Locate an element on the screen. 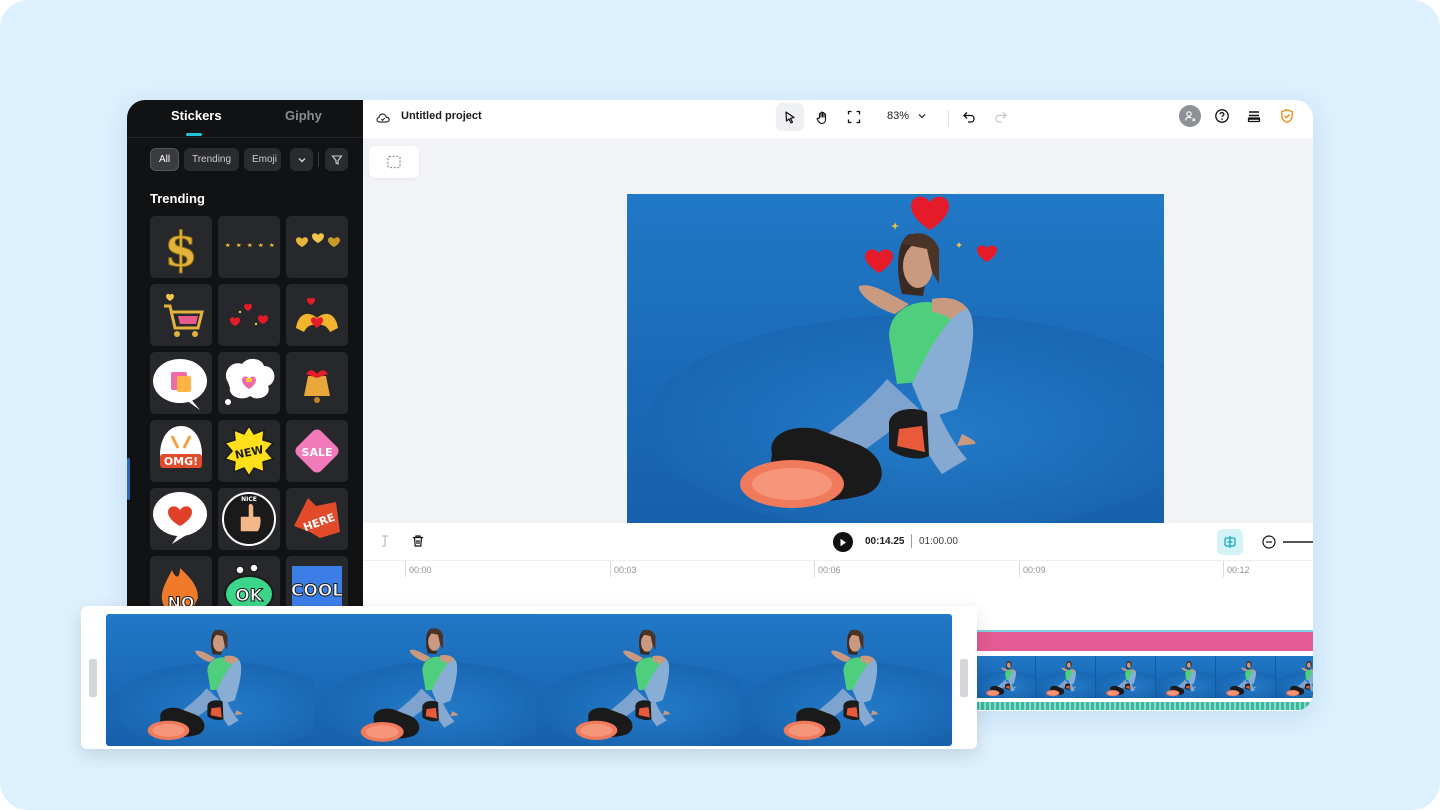 The width and height of the screenshot is (1440, 810). shield-button is located at coordinates (1287, 116).